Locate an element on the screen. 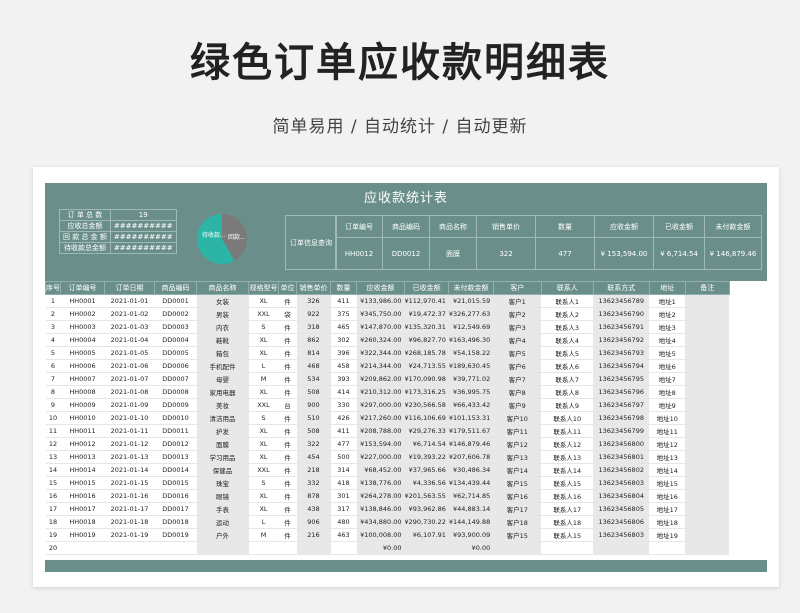 The image size is (800, 613). table-cell: HH0003 is located at coordinates (82, 327).